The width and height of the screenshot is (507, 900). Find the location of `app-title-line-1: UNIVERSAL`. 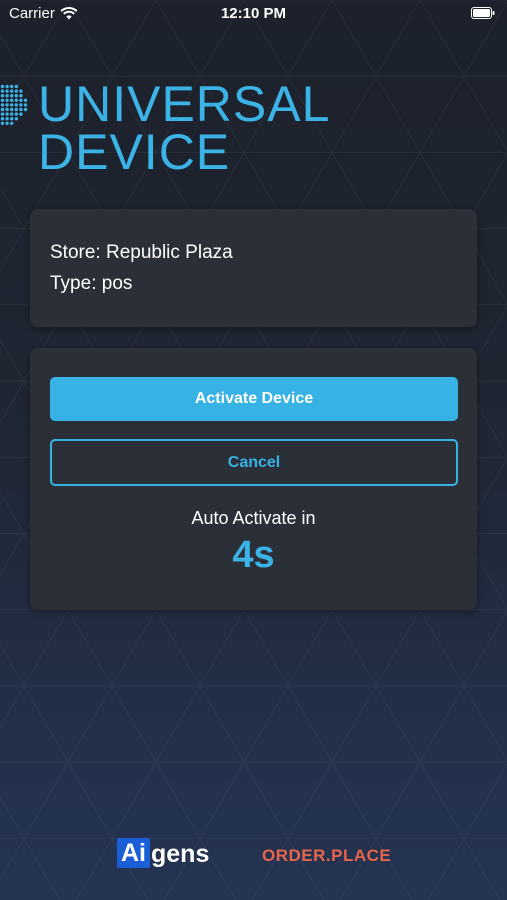

app-title-line-1: UNIVERSAL is located at coordinates (184, 104).